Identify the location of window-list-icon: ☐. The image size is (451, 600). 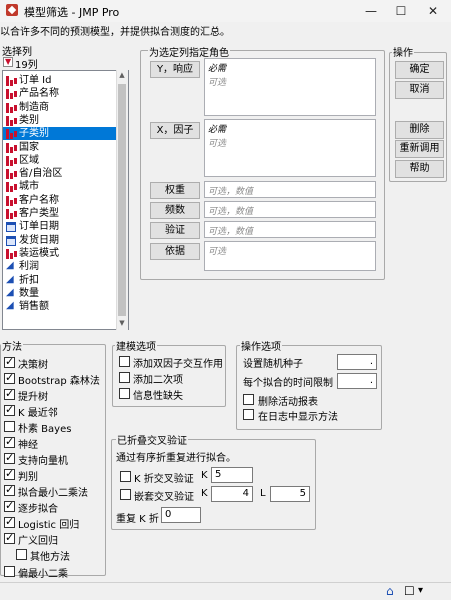
(409, 591).